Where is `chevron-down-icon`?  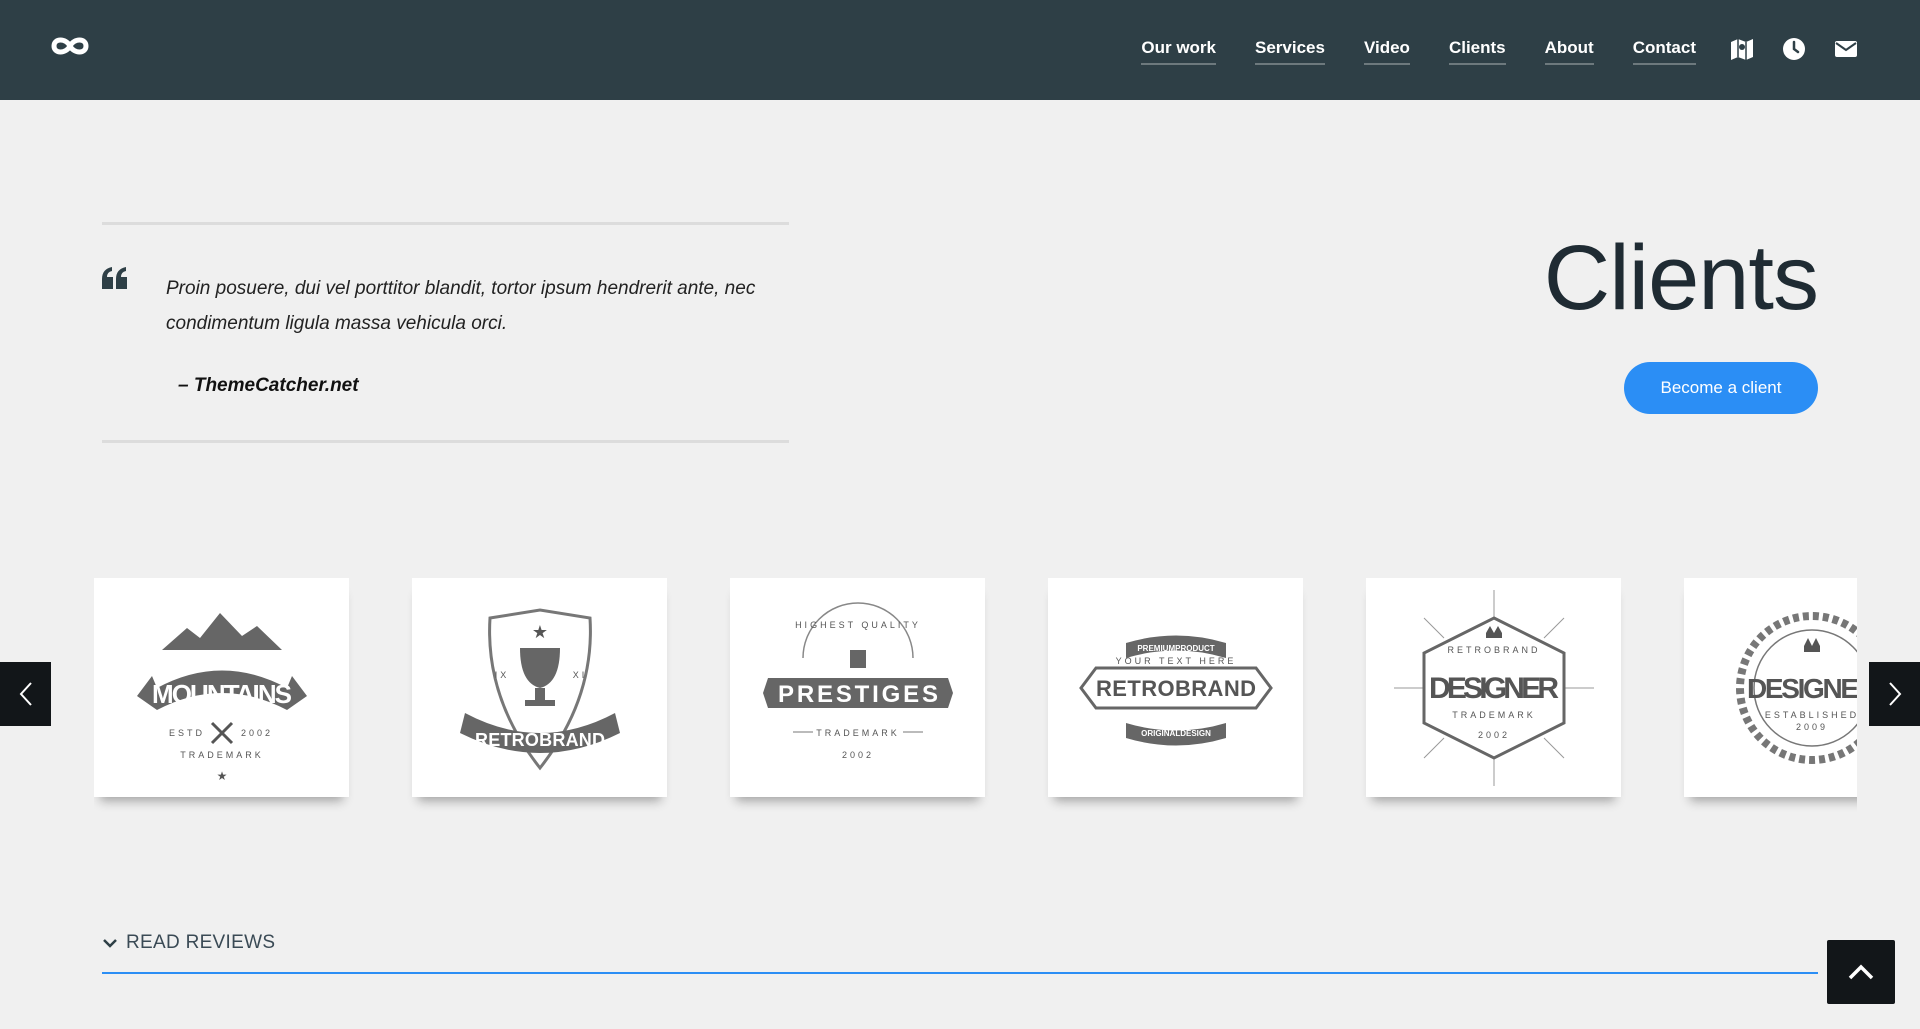
chevron-down-icon is located at coordinates (110, 943).